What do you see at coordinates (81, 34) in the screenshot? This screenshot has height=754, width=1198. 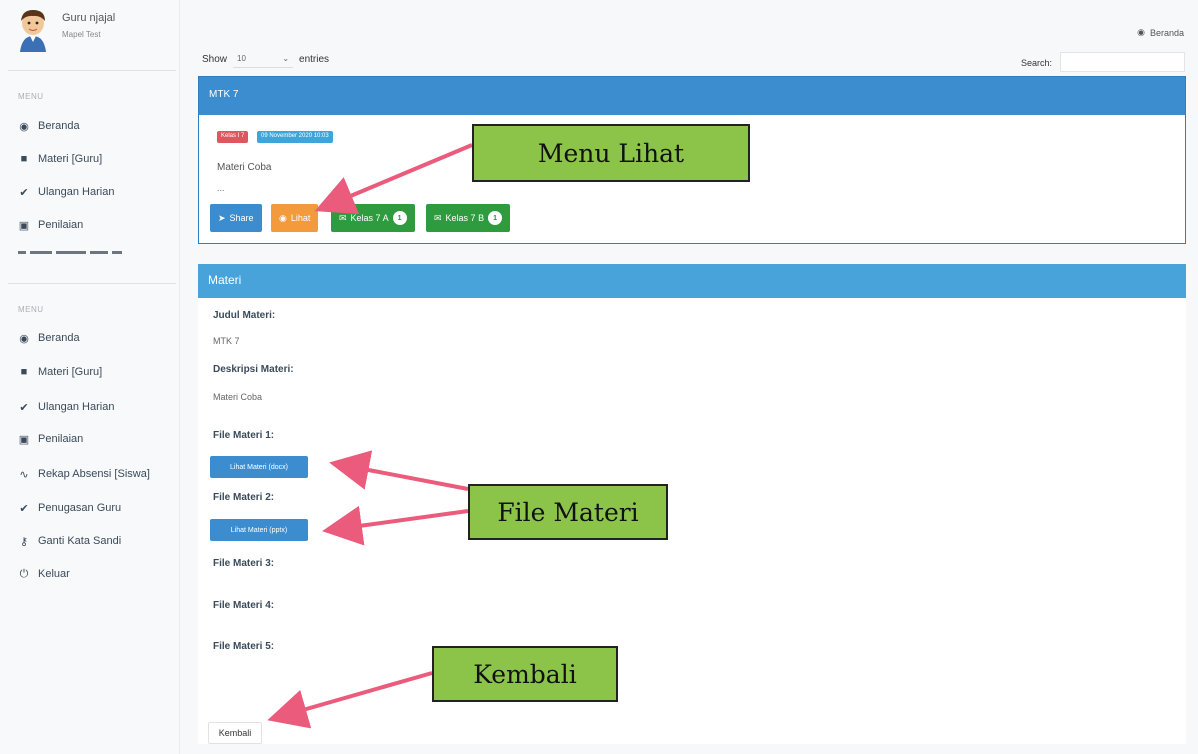 I see `user-subject: Mapel Test` at bounding box center [81, 34].